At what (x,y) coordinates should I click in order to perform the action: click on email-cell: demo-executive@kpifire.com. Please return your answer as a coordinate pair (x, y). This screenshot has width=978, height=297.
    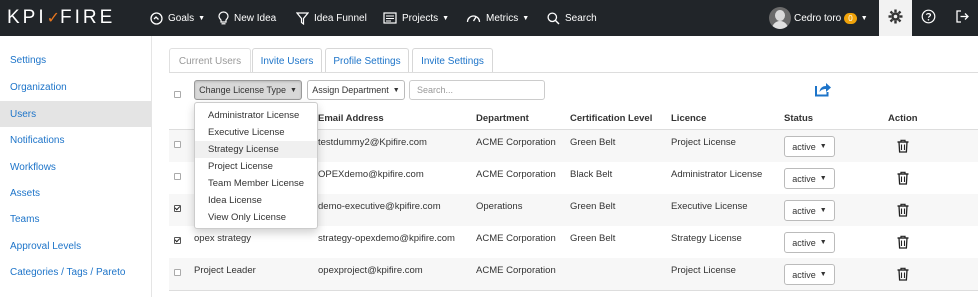
    Looking at the image, I should click on (379, 206).